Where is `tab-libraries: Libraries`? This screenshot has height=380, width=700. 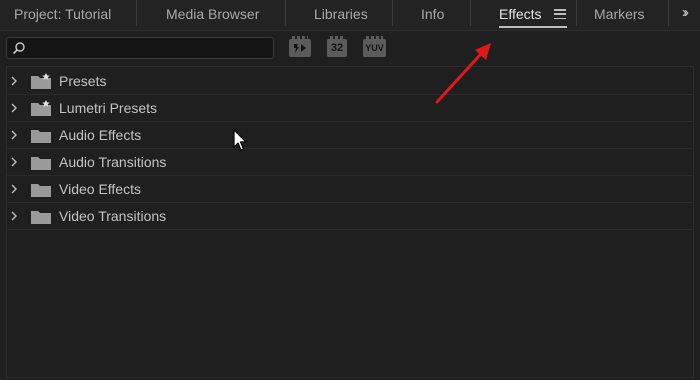
tab-libraries: Libraries is located at coordinates (341, 15).